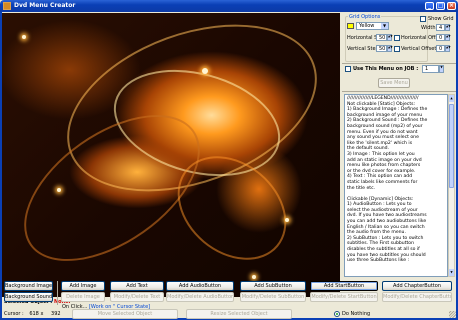 Image resolution: width=458 pixels, height=320 pixels. I want to click on grid-color-value: Yellow, so click(367, 26).